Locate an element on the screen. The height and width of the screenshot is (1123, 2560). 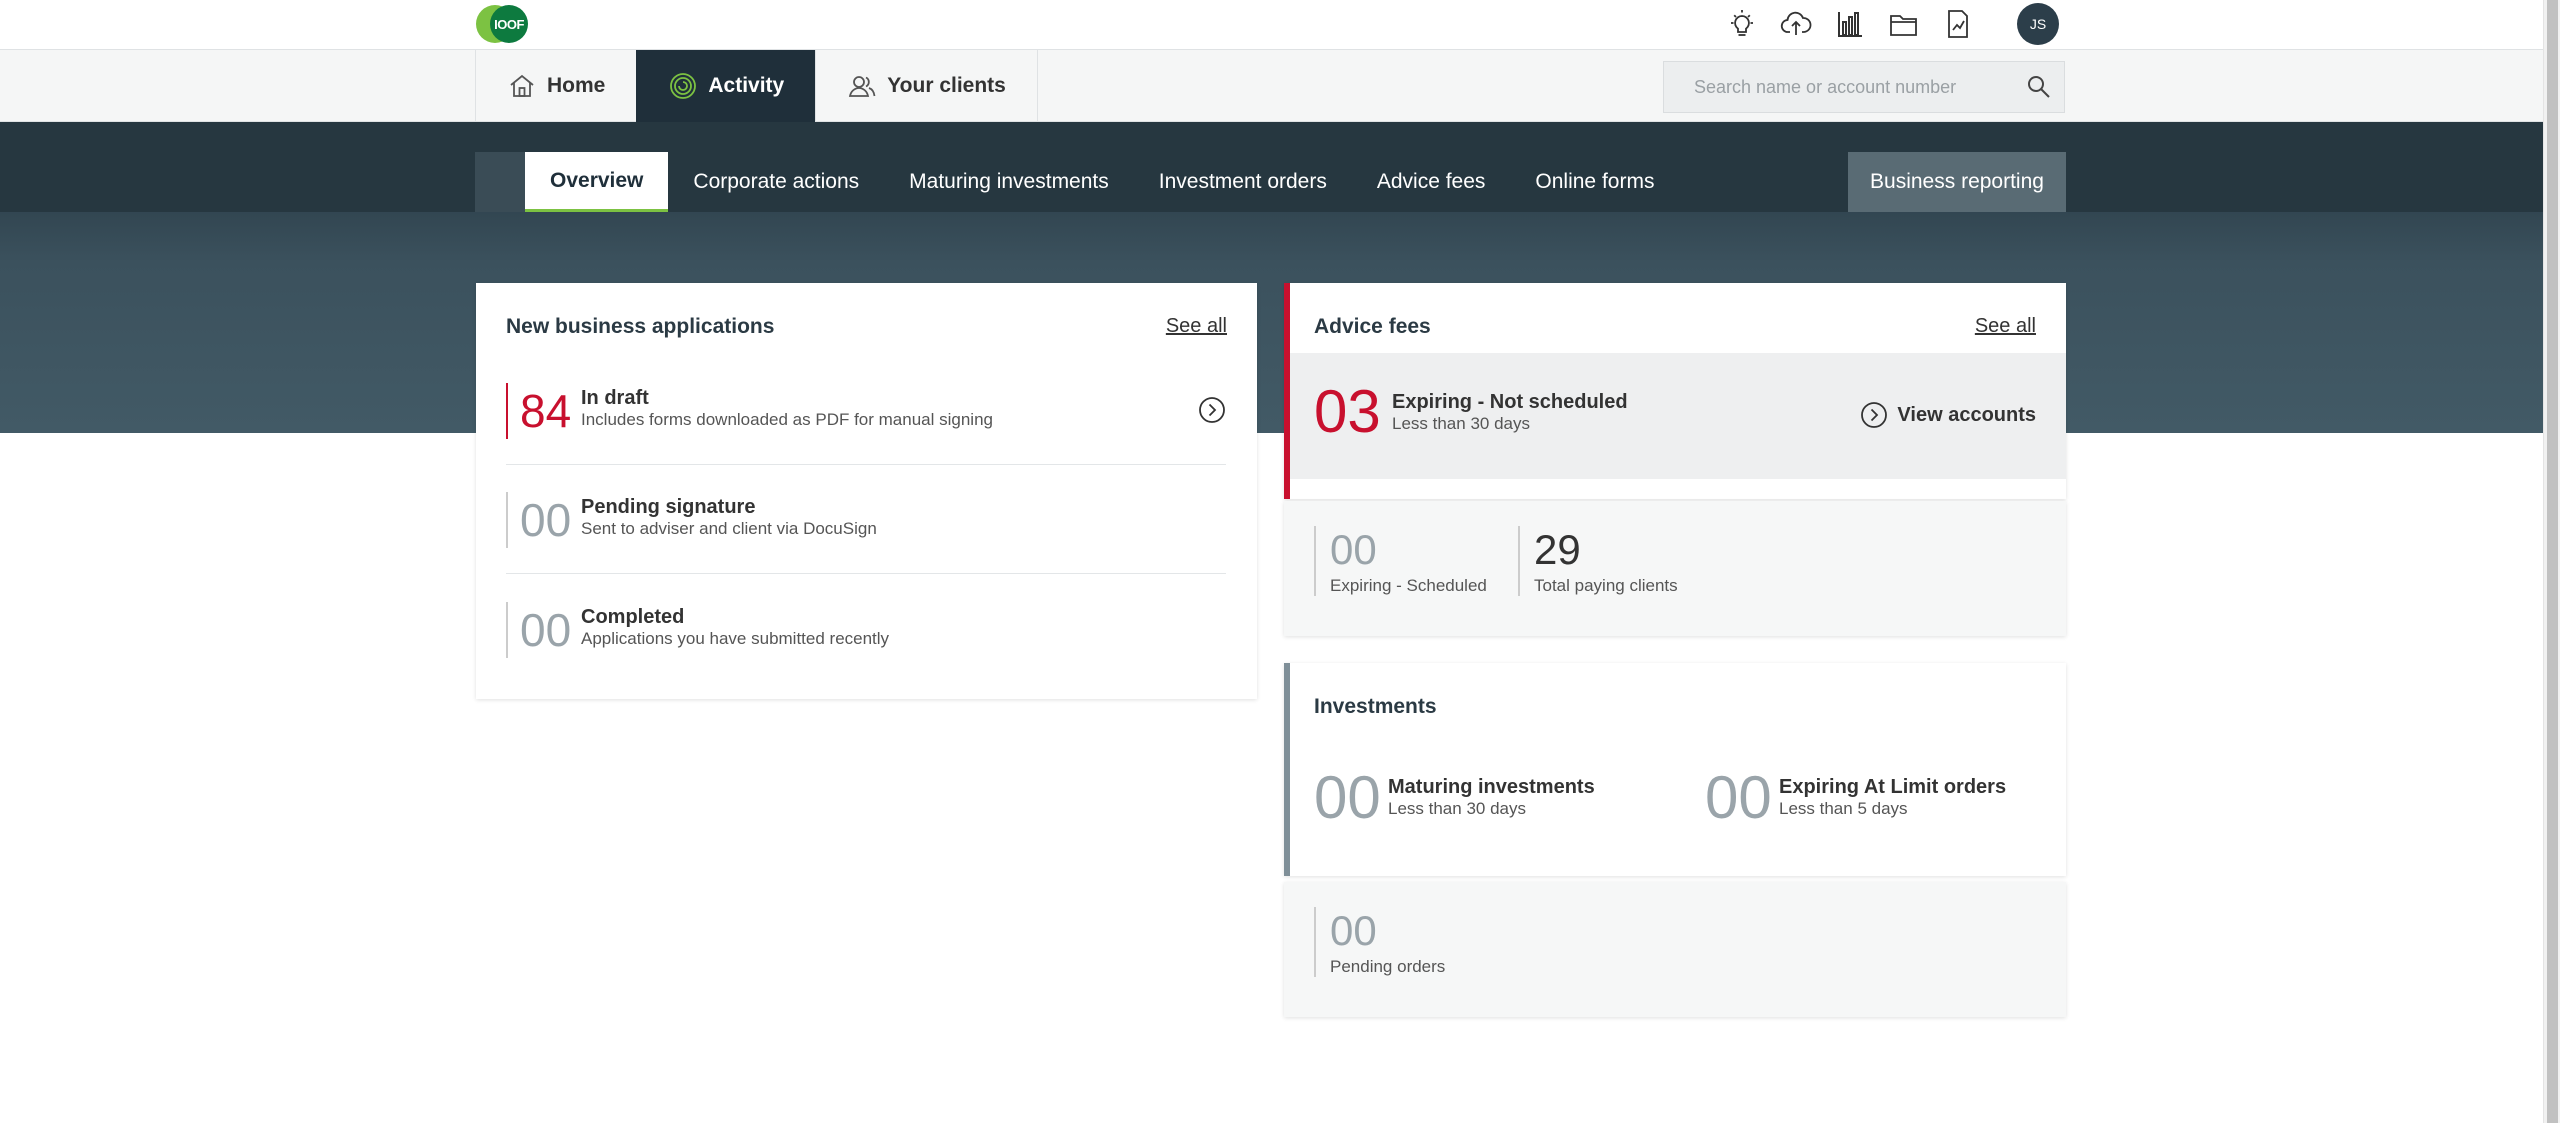
in-draft-label: In draft is located at coordinates (615, 398).